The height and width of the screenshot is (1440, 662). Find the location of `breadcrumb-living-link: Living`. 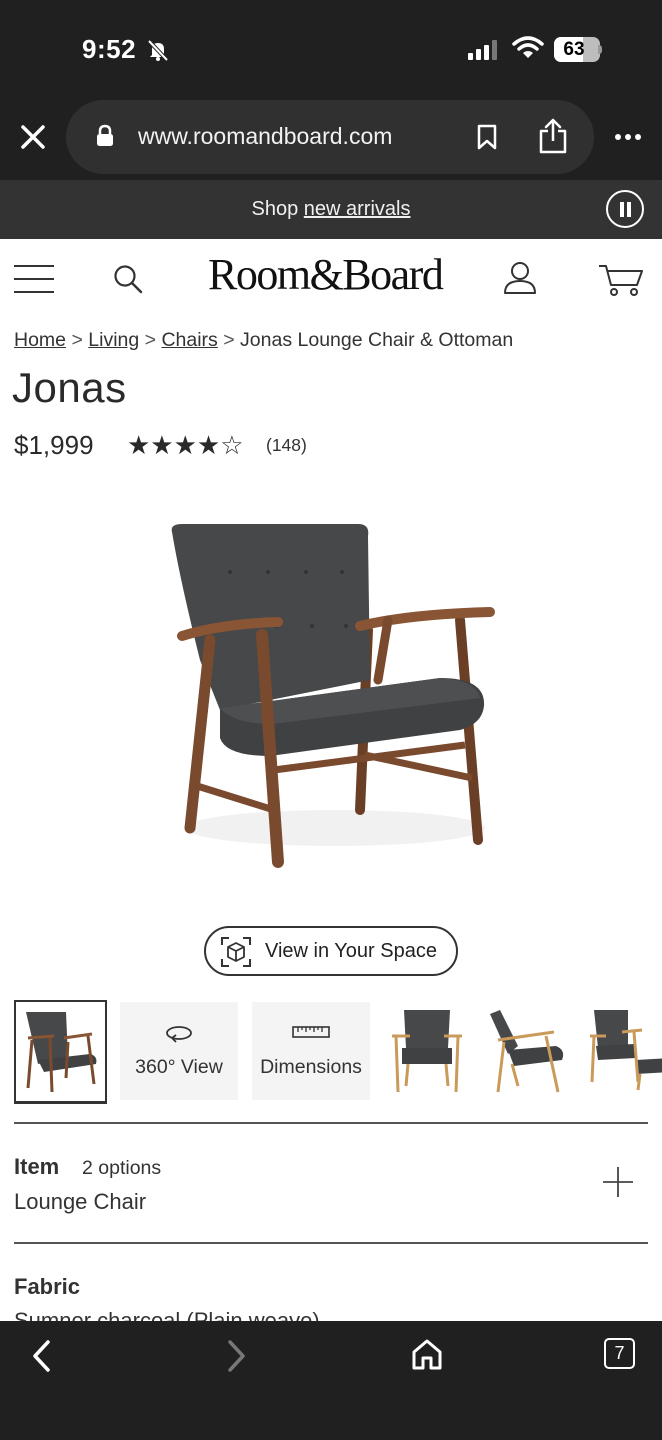

breadcrumb-living-link: Living is located at coordinates (113, 340).